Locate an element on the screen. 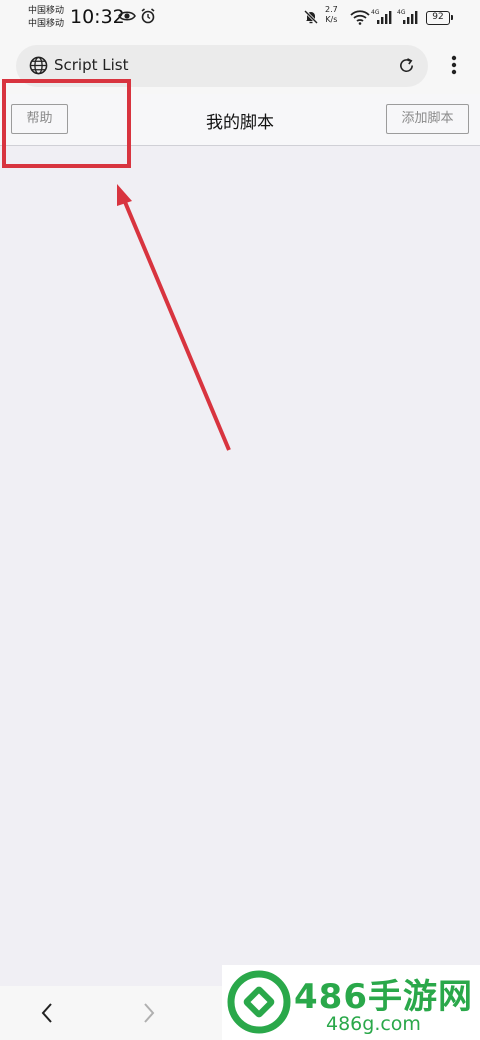 The image size is (480, 1040). mute-bell-icon is located at coordinates (311, 17).